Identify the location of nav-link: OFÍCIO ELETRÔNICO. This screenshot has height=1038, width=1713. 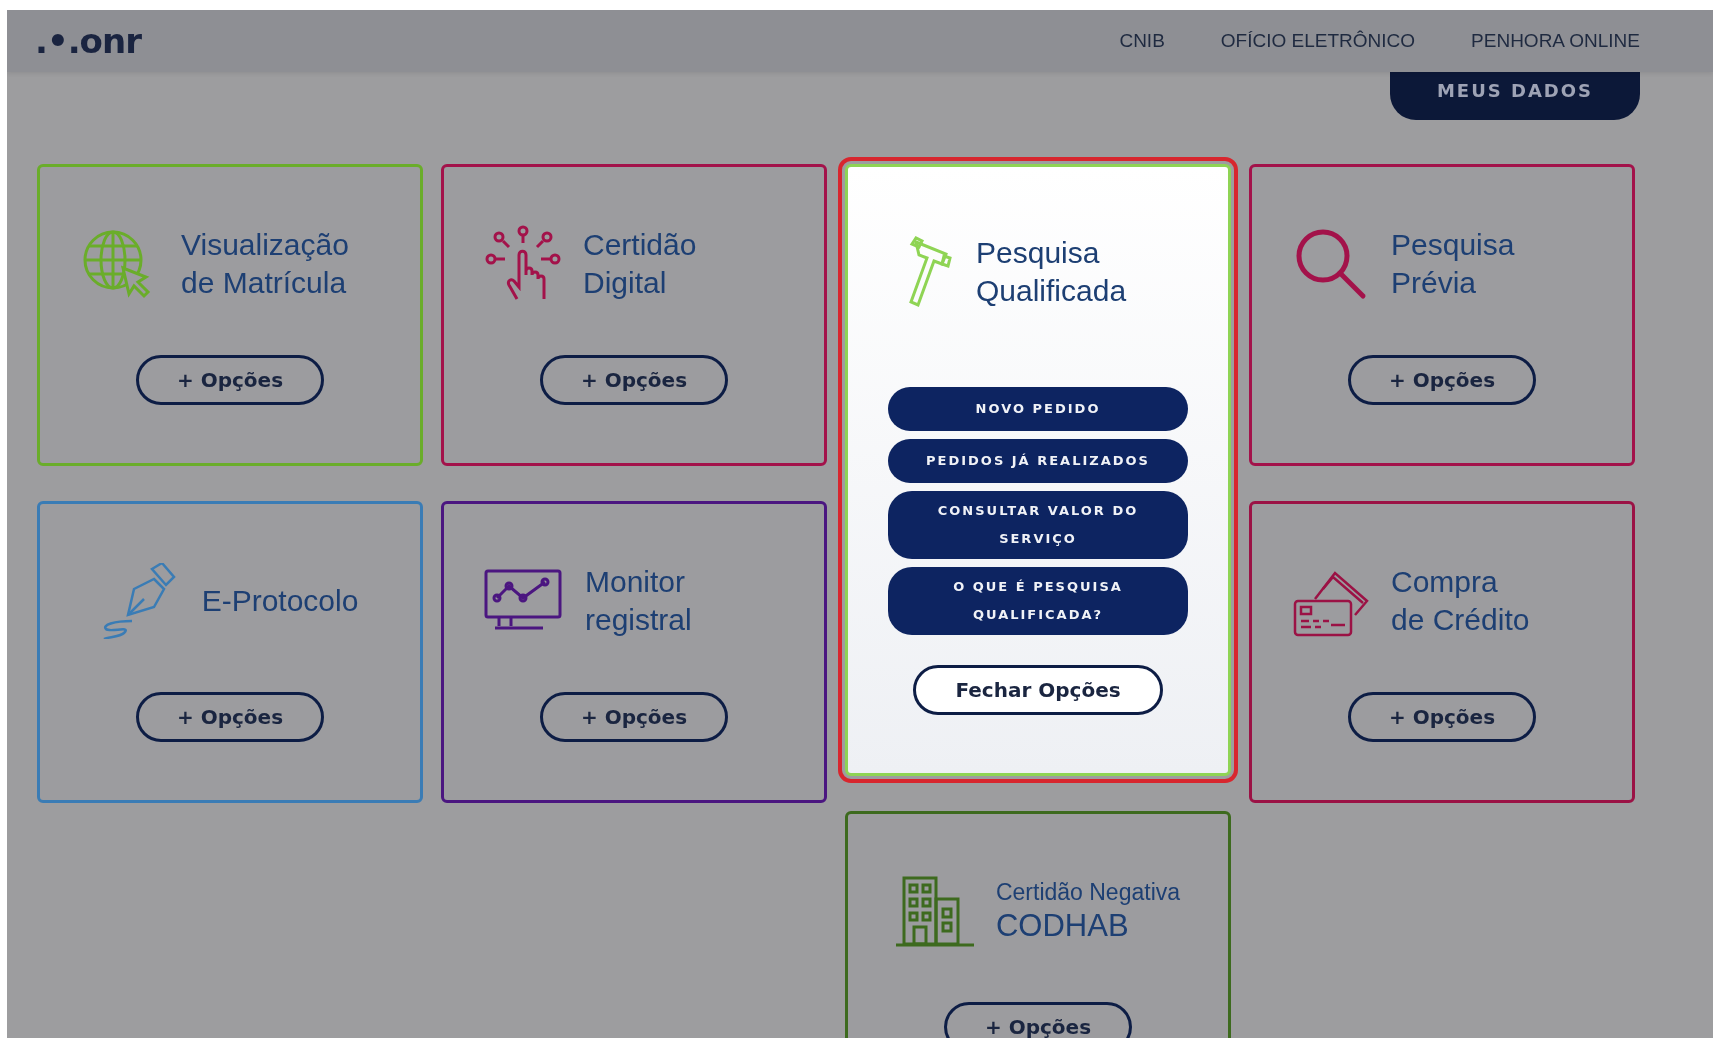
(1318, 41).